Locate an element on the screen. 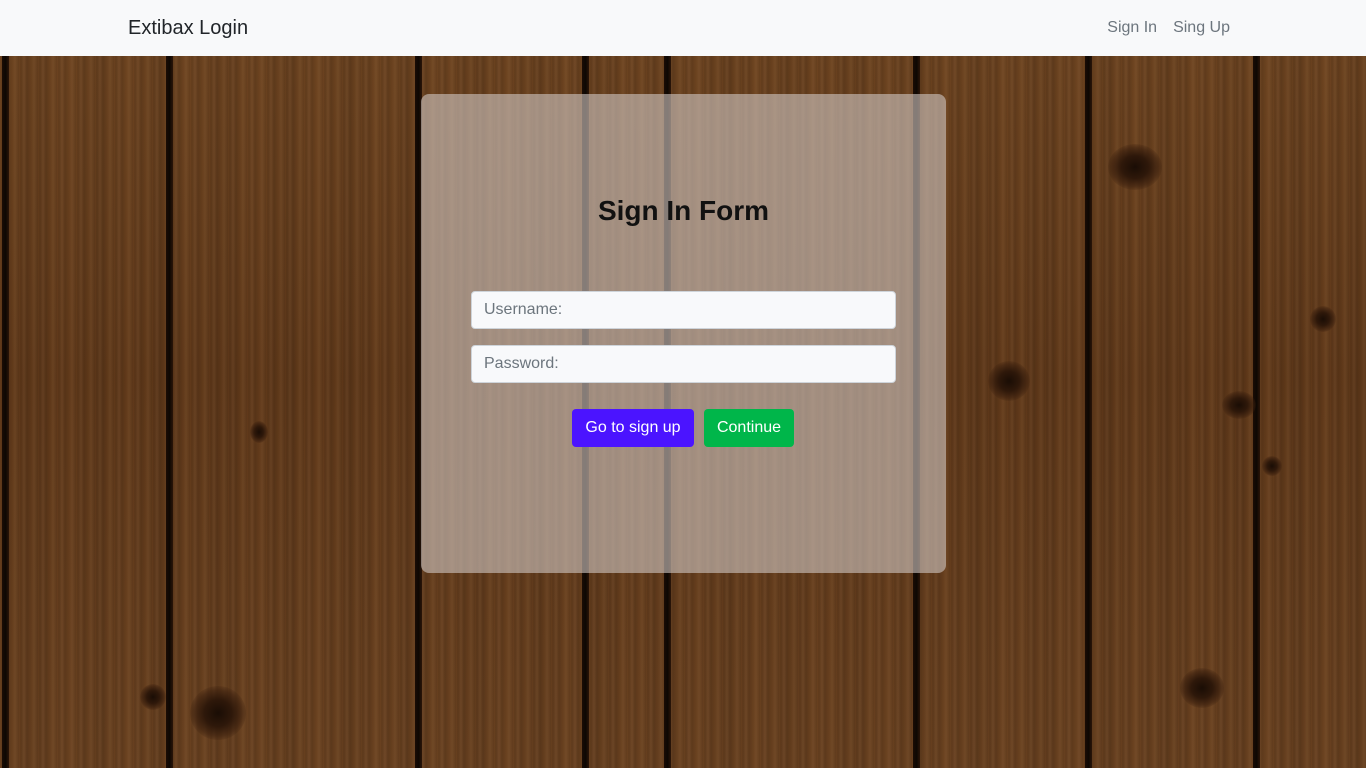  nav-link-sign-up: Sing Up is located at coordinates (1201, 28).